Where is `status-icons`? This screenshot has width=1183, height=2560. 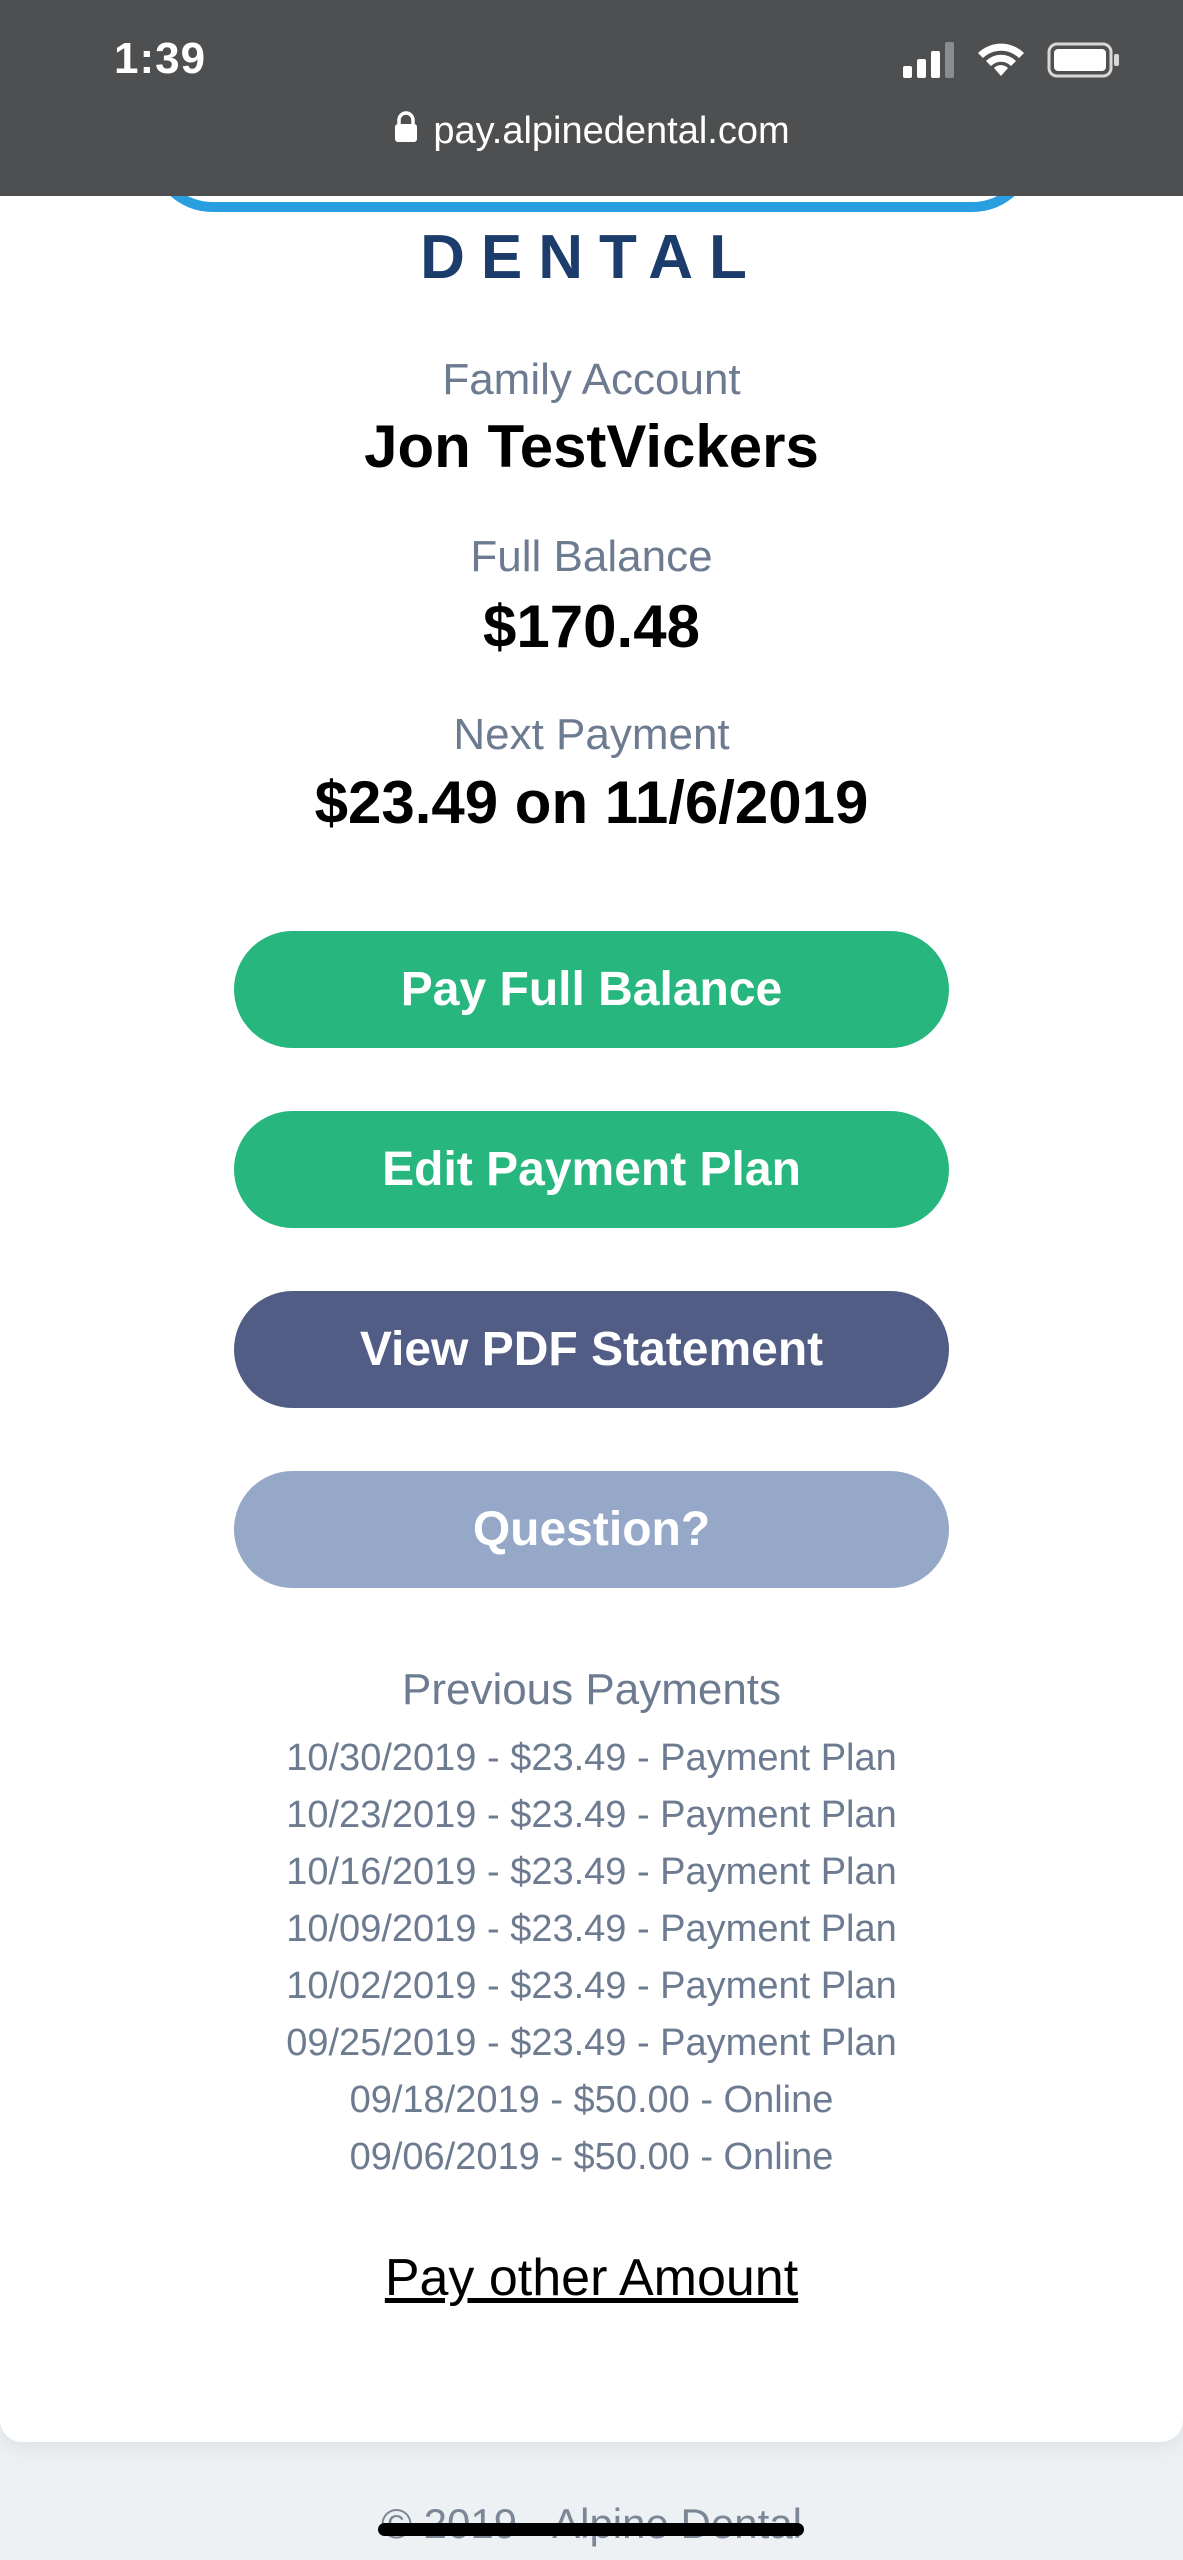
status-icons is located at coordinates (1012, 62).